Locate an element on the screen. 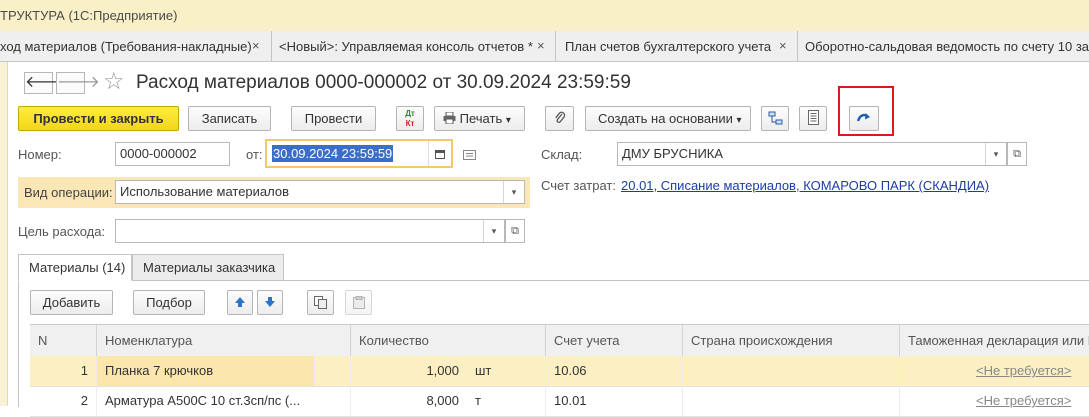  forward-button: 🡒 is located at coordinates (78, 83).